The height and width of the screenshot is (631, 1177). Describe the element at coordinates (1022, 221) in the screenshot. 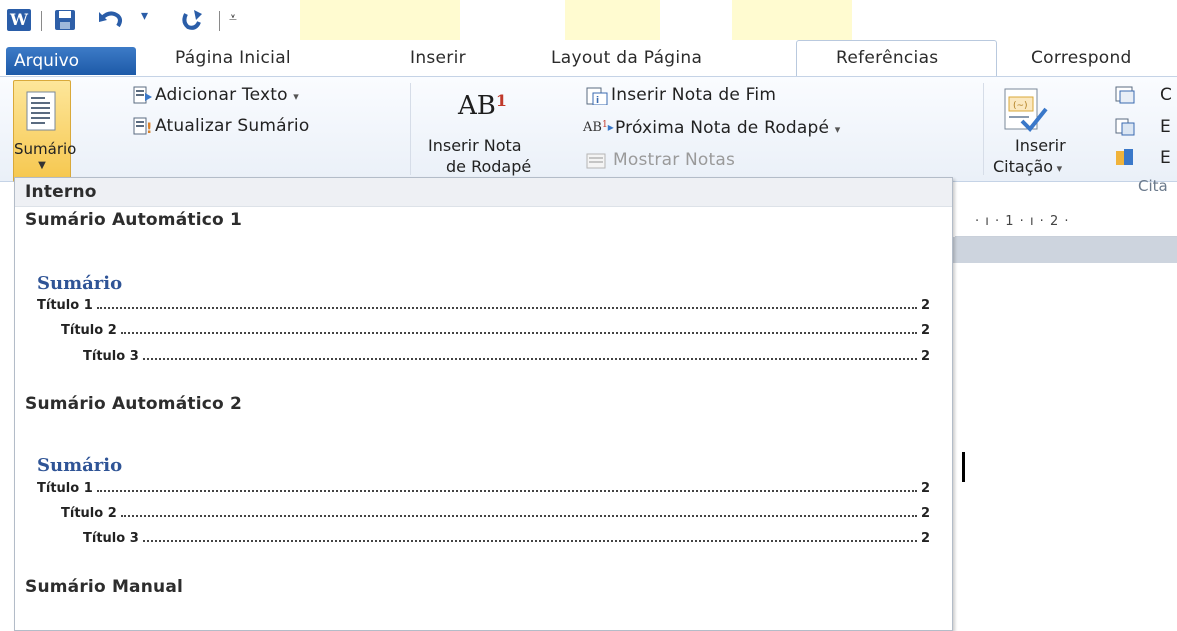

I see `ruler-ticks: · ı · 1 · ı · 2 ·` at that location.